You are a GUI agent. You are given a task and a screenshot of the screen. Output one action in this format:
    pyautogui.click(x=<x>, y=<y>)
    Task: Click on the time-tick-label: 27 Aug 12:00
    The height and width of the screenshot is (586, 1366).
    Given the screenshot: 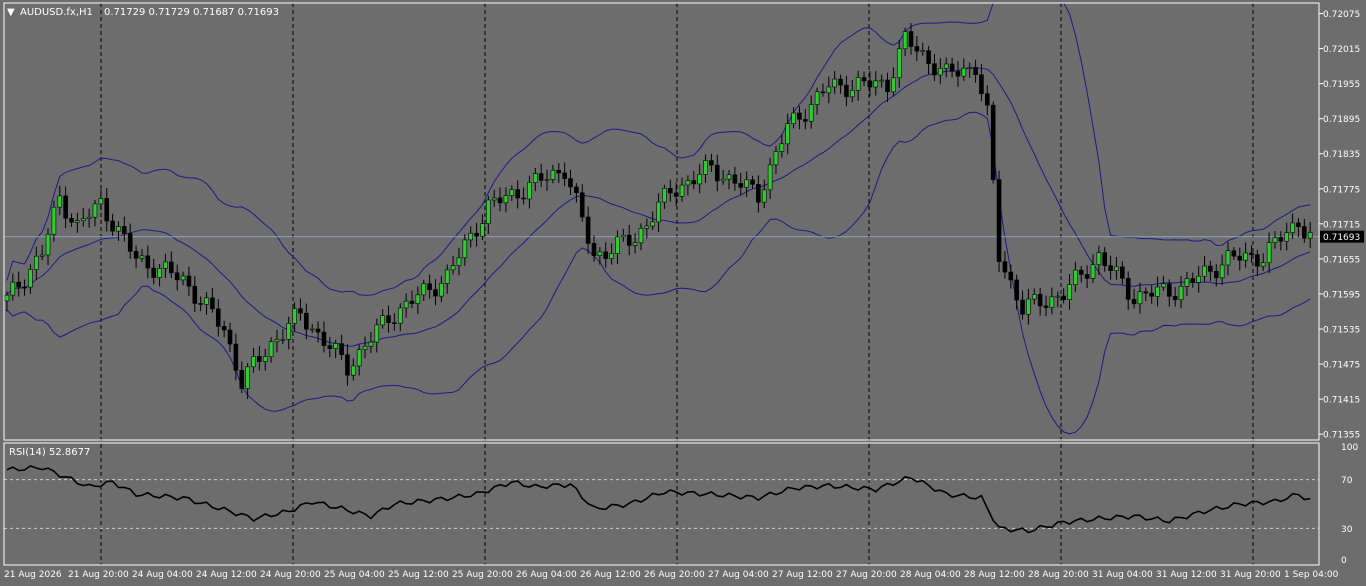 What is the action you would take?
    pyautogui.click(x=802, y=575)
    